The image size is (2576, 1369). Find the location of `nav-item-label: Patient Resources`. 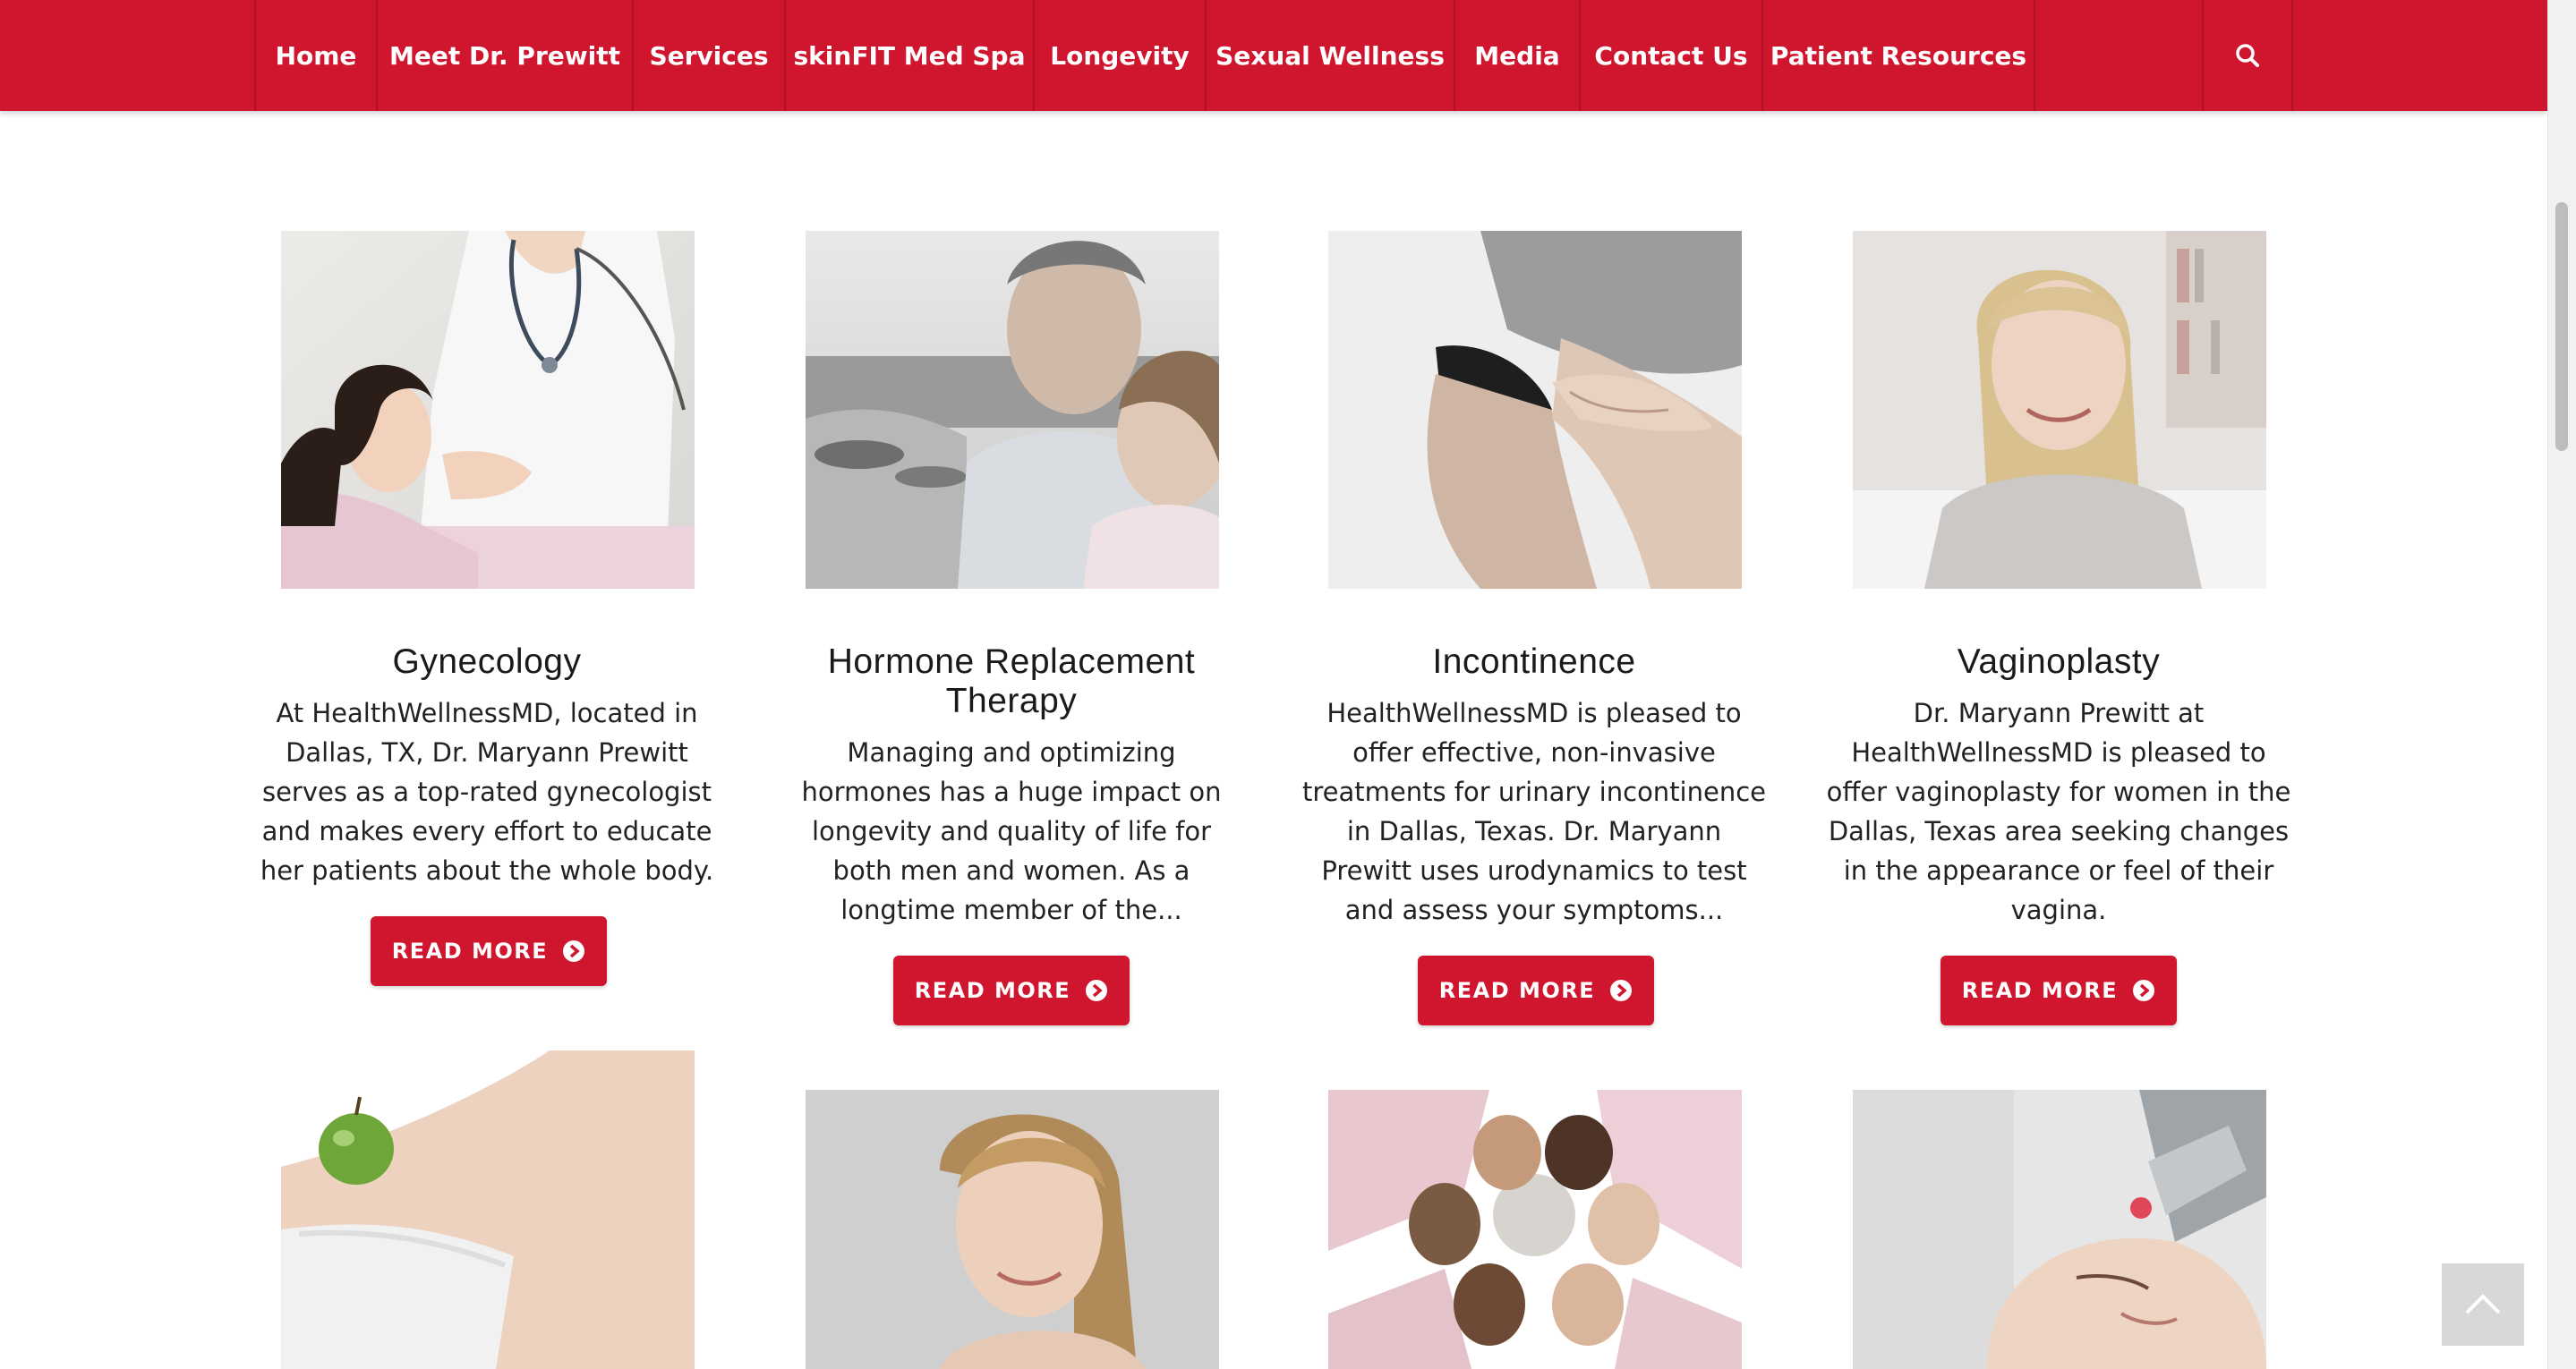

nav-item-label: Patient Resources is located at coordinates (1898, 55).